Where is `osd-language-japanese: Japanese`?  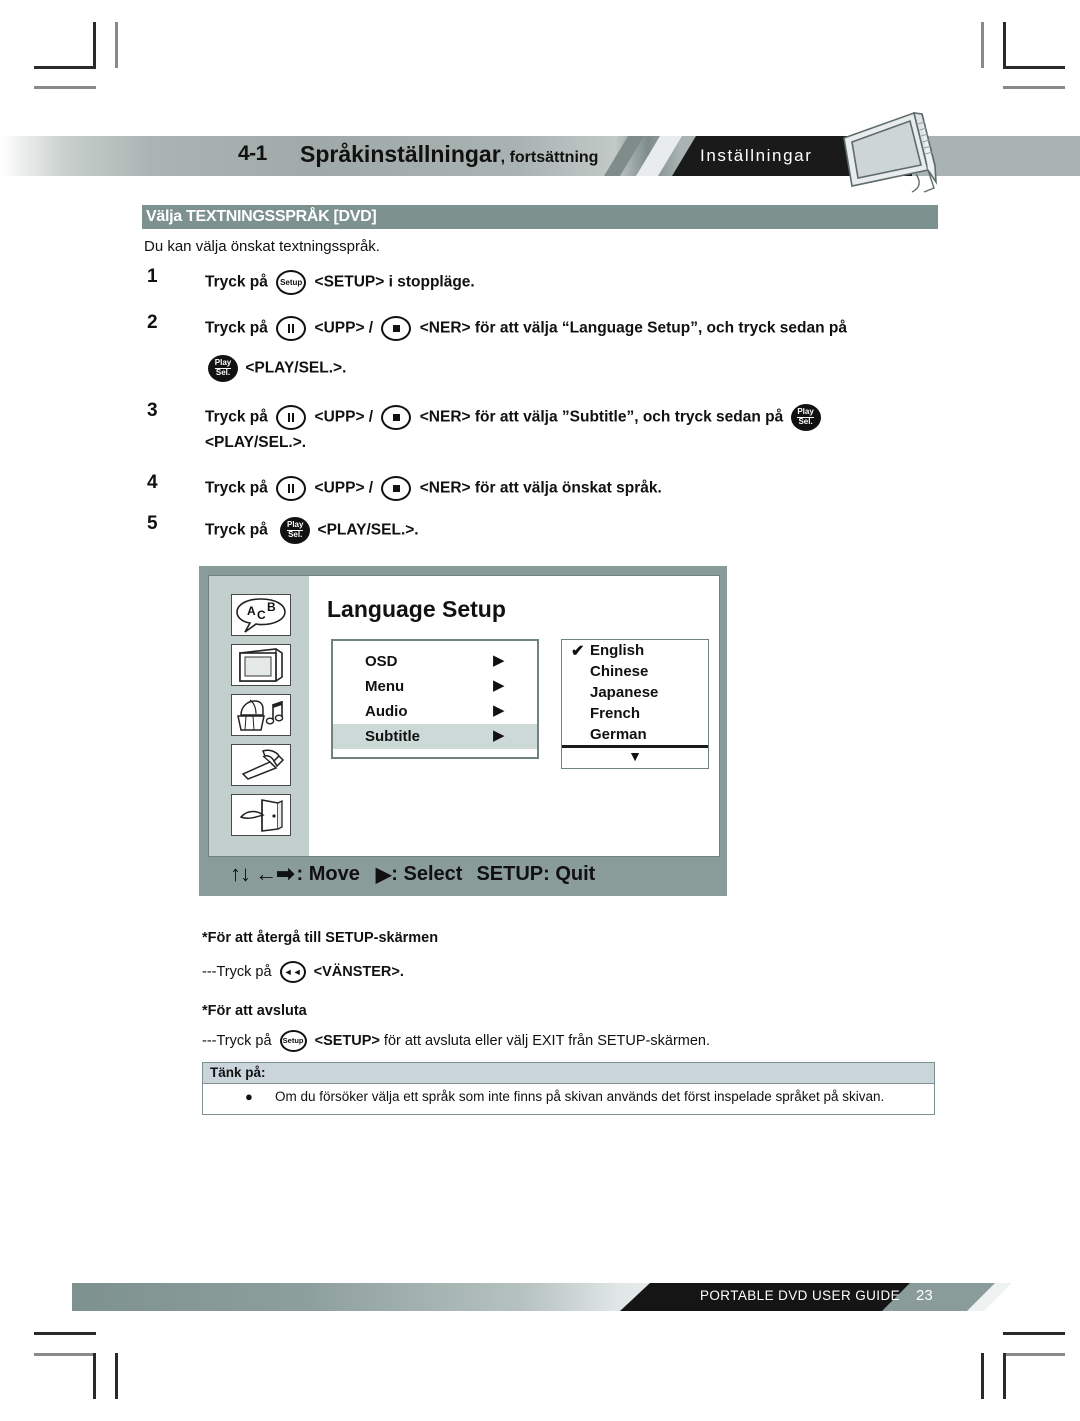
osd-language-japanese: Japanese is located at coordinates (624, 692).